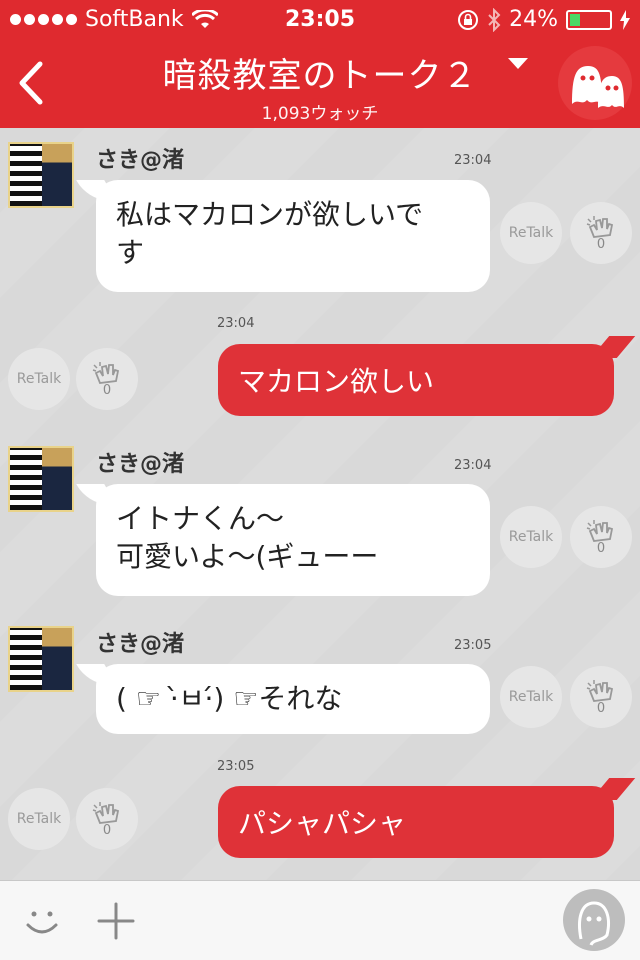  What do you see at coordinates (320, 72) in the screenshot?
I see `room-title: 暗殺教室のトーク２` at bounding box center [320, 72].